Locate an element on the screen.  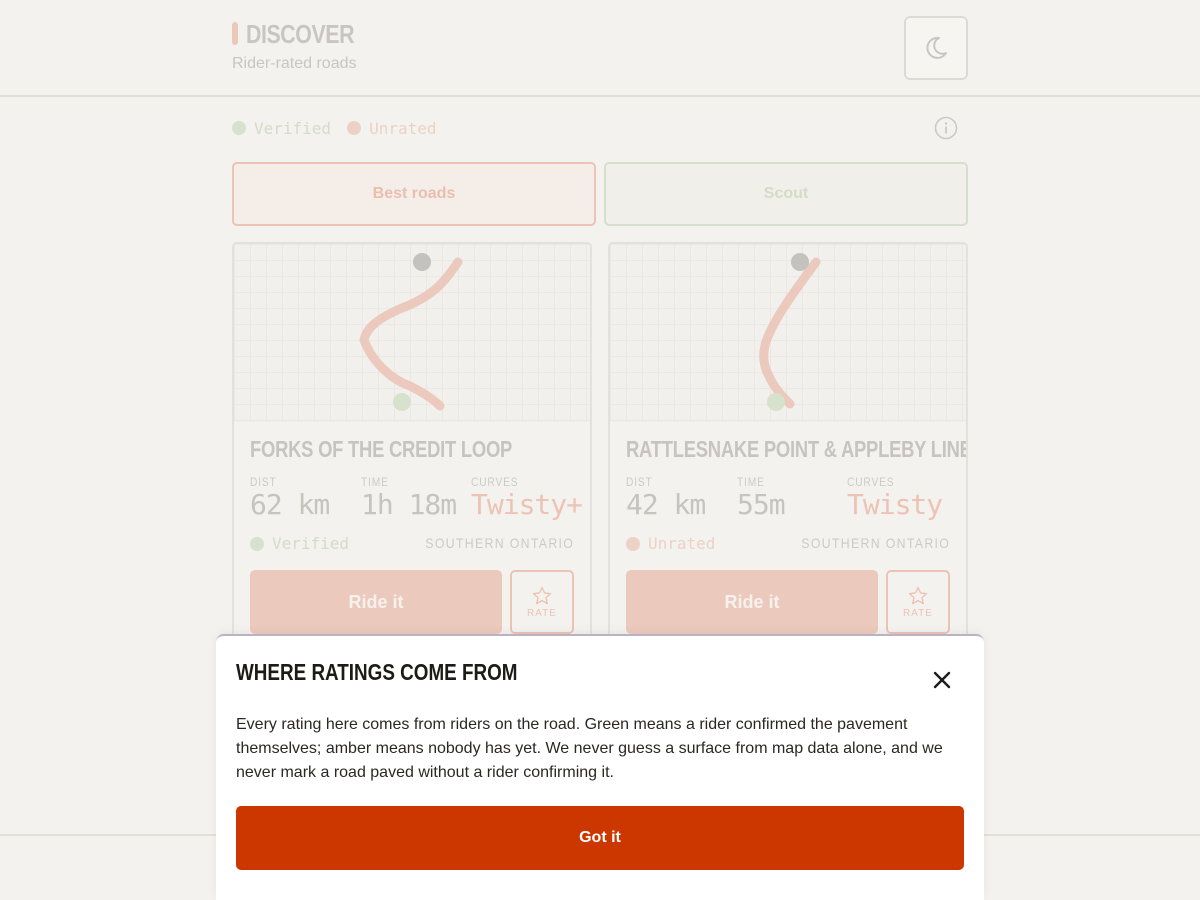
moon-icon is located at coordinates (936, 47).